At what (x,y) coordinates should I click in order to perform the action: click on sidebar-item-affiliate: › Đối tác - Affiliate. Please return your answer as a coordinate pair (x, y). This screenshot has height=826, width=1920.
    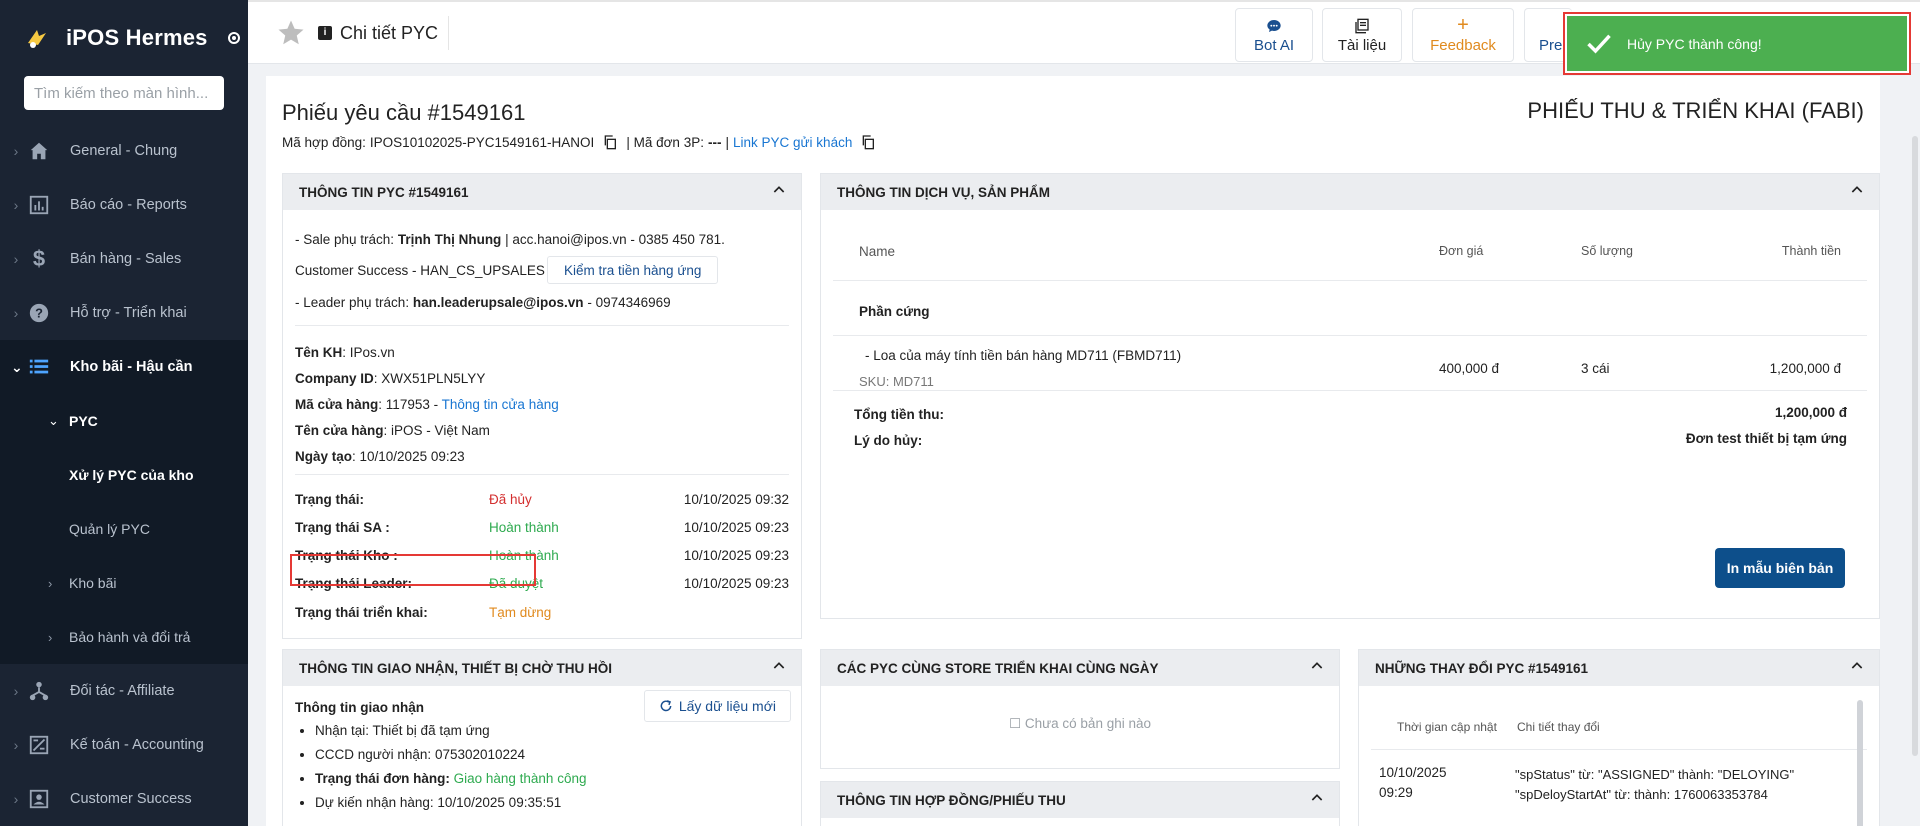
    Looking at the image, I should click on (124, 691).